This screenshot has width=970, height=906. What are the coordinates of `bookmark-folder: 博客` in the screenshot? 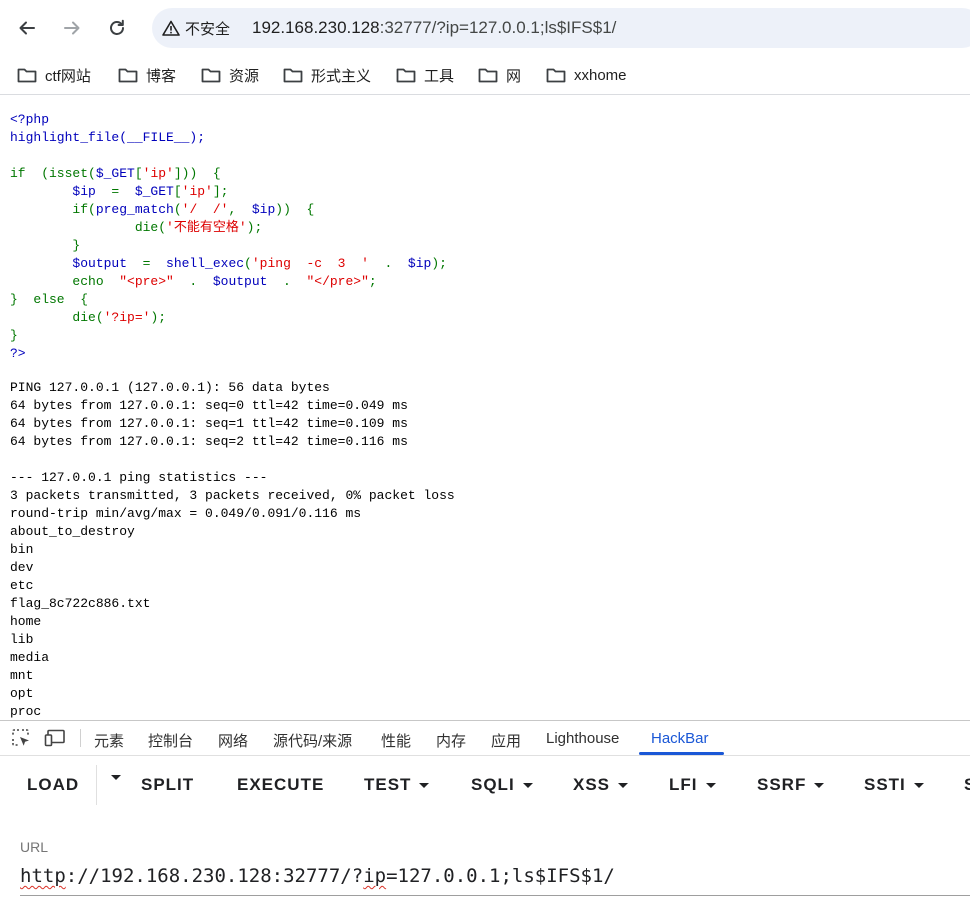 It's located at (147, 75).